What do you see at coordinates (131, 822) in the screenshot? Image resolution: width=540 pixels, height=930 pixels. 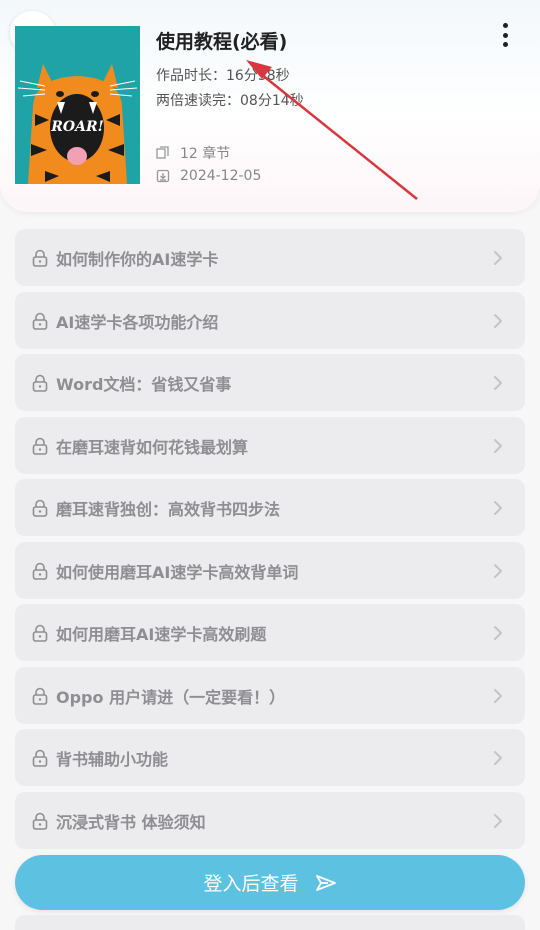 I see `chapter-title: 沉浸式背书 体验须知` at bounding box center [131, 822].